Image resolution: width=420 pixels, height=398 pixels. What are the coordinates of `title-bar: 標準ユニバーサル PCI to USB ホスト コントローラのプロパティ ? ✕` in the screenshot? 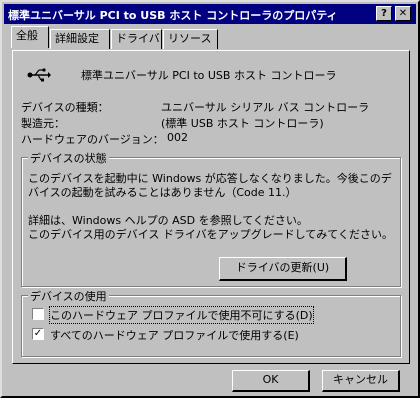 It's located at (210, 14).